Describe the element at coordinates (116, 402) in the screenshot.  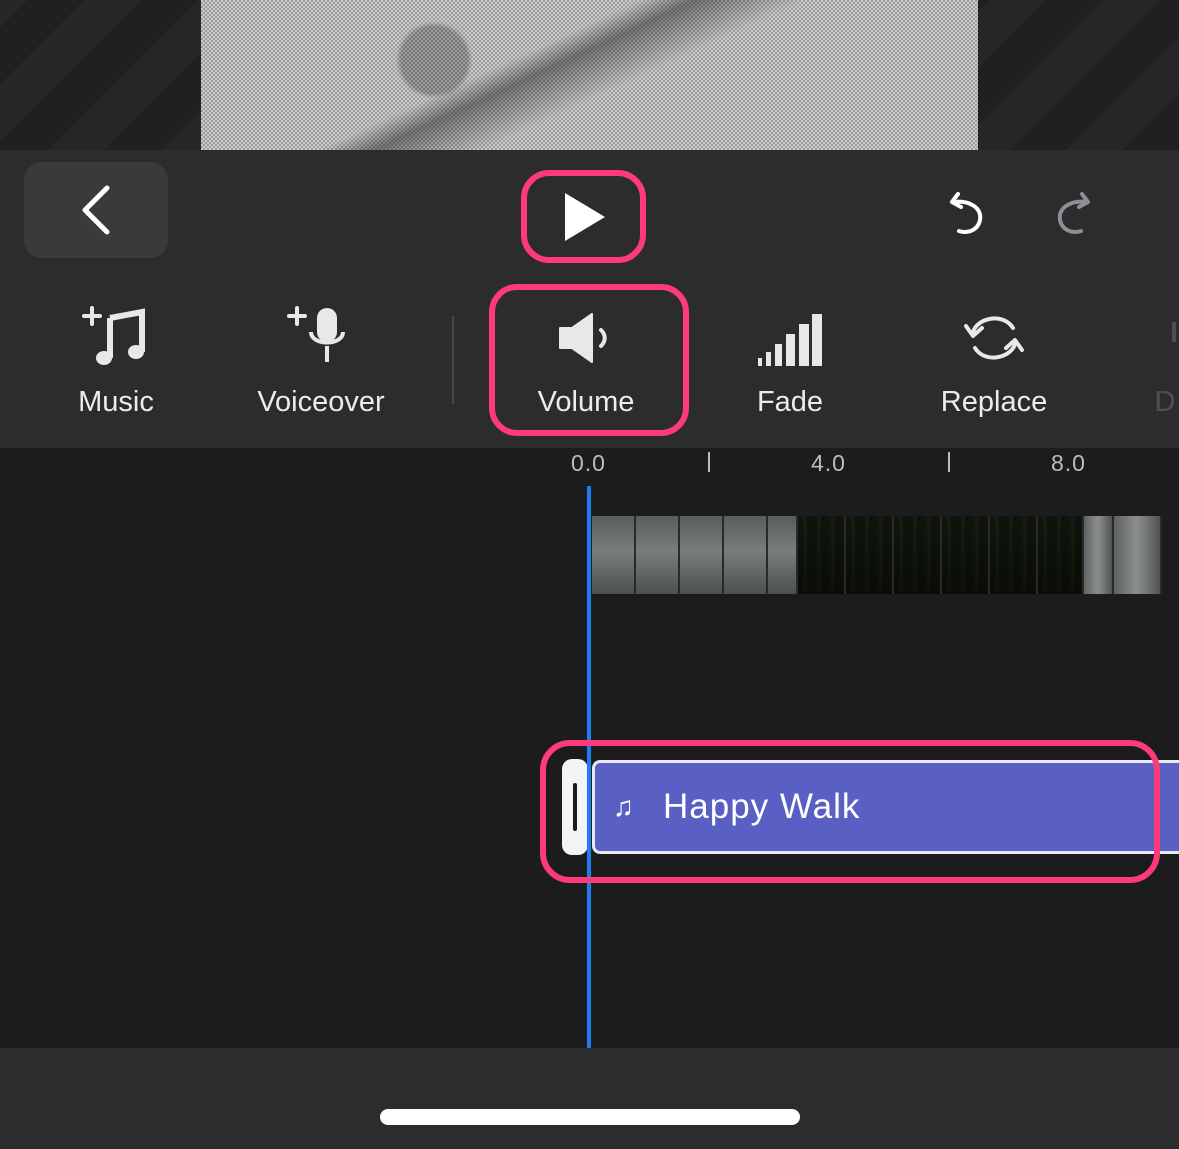
I see `tool-label: Music` at that location.